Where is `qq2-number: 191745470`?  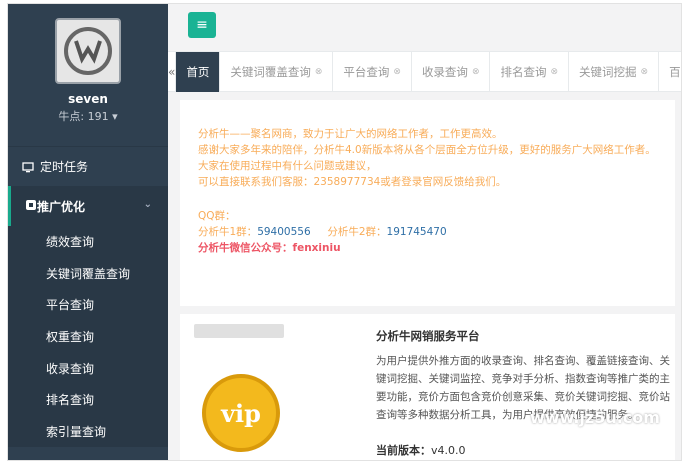 qq2-number: 191745470 is located at coordinates (417, 232).